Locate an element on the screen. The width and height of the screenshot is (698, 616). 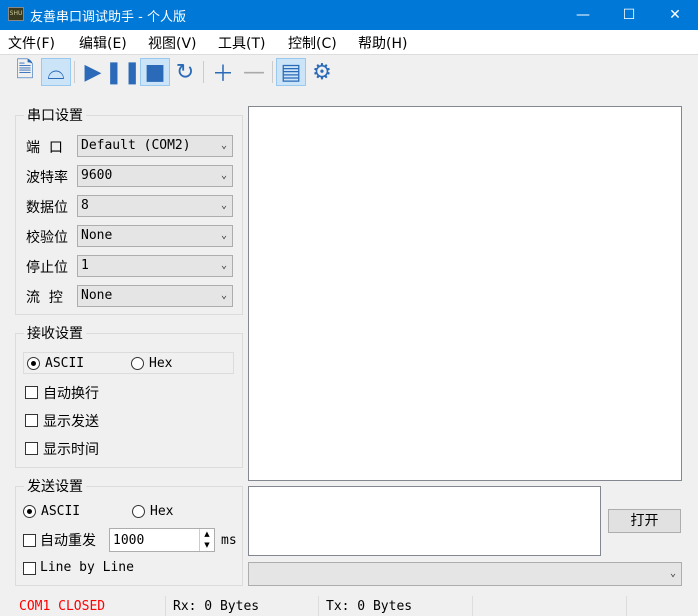
menu-file: 文件(F) is located at coordinates (31, 43).